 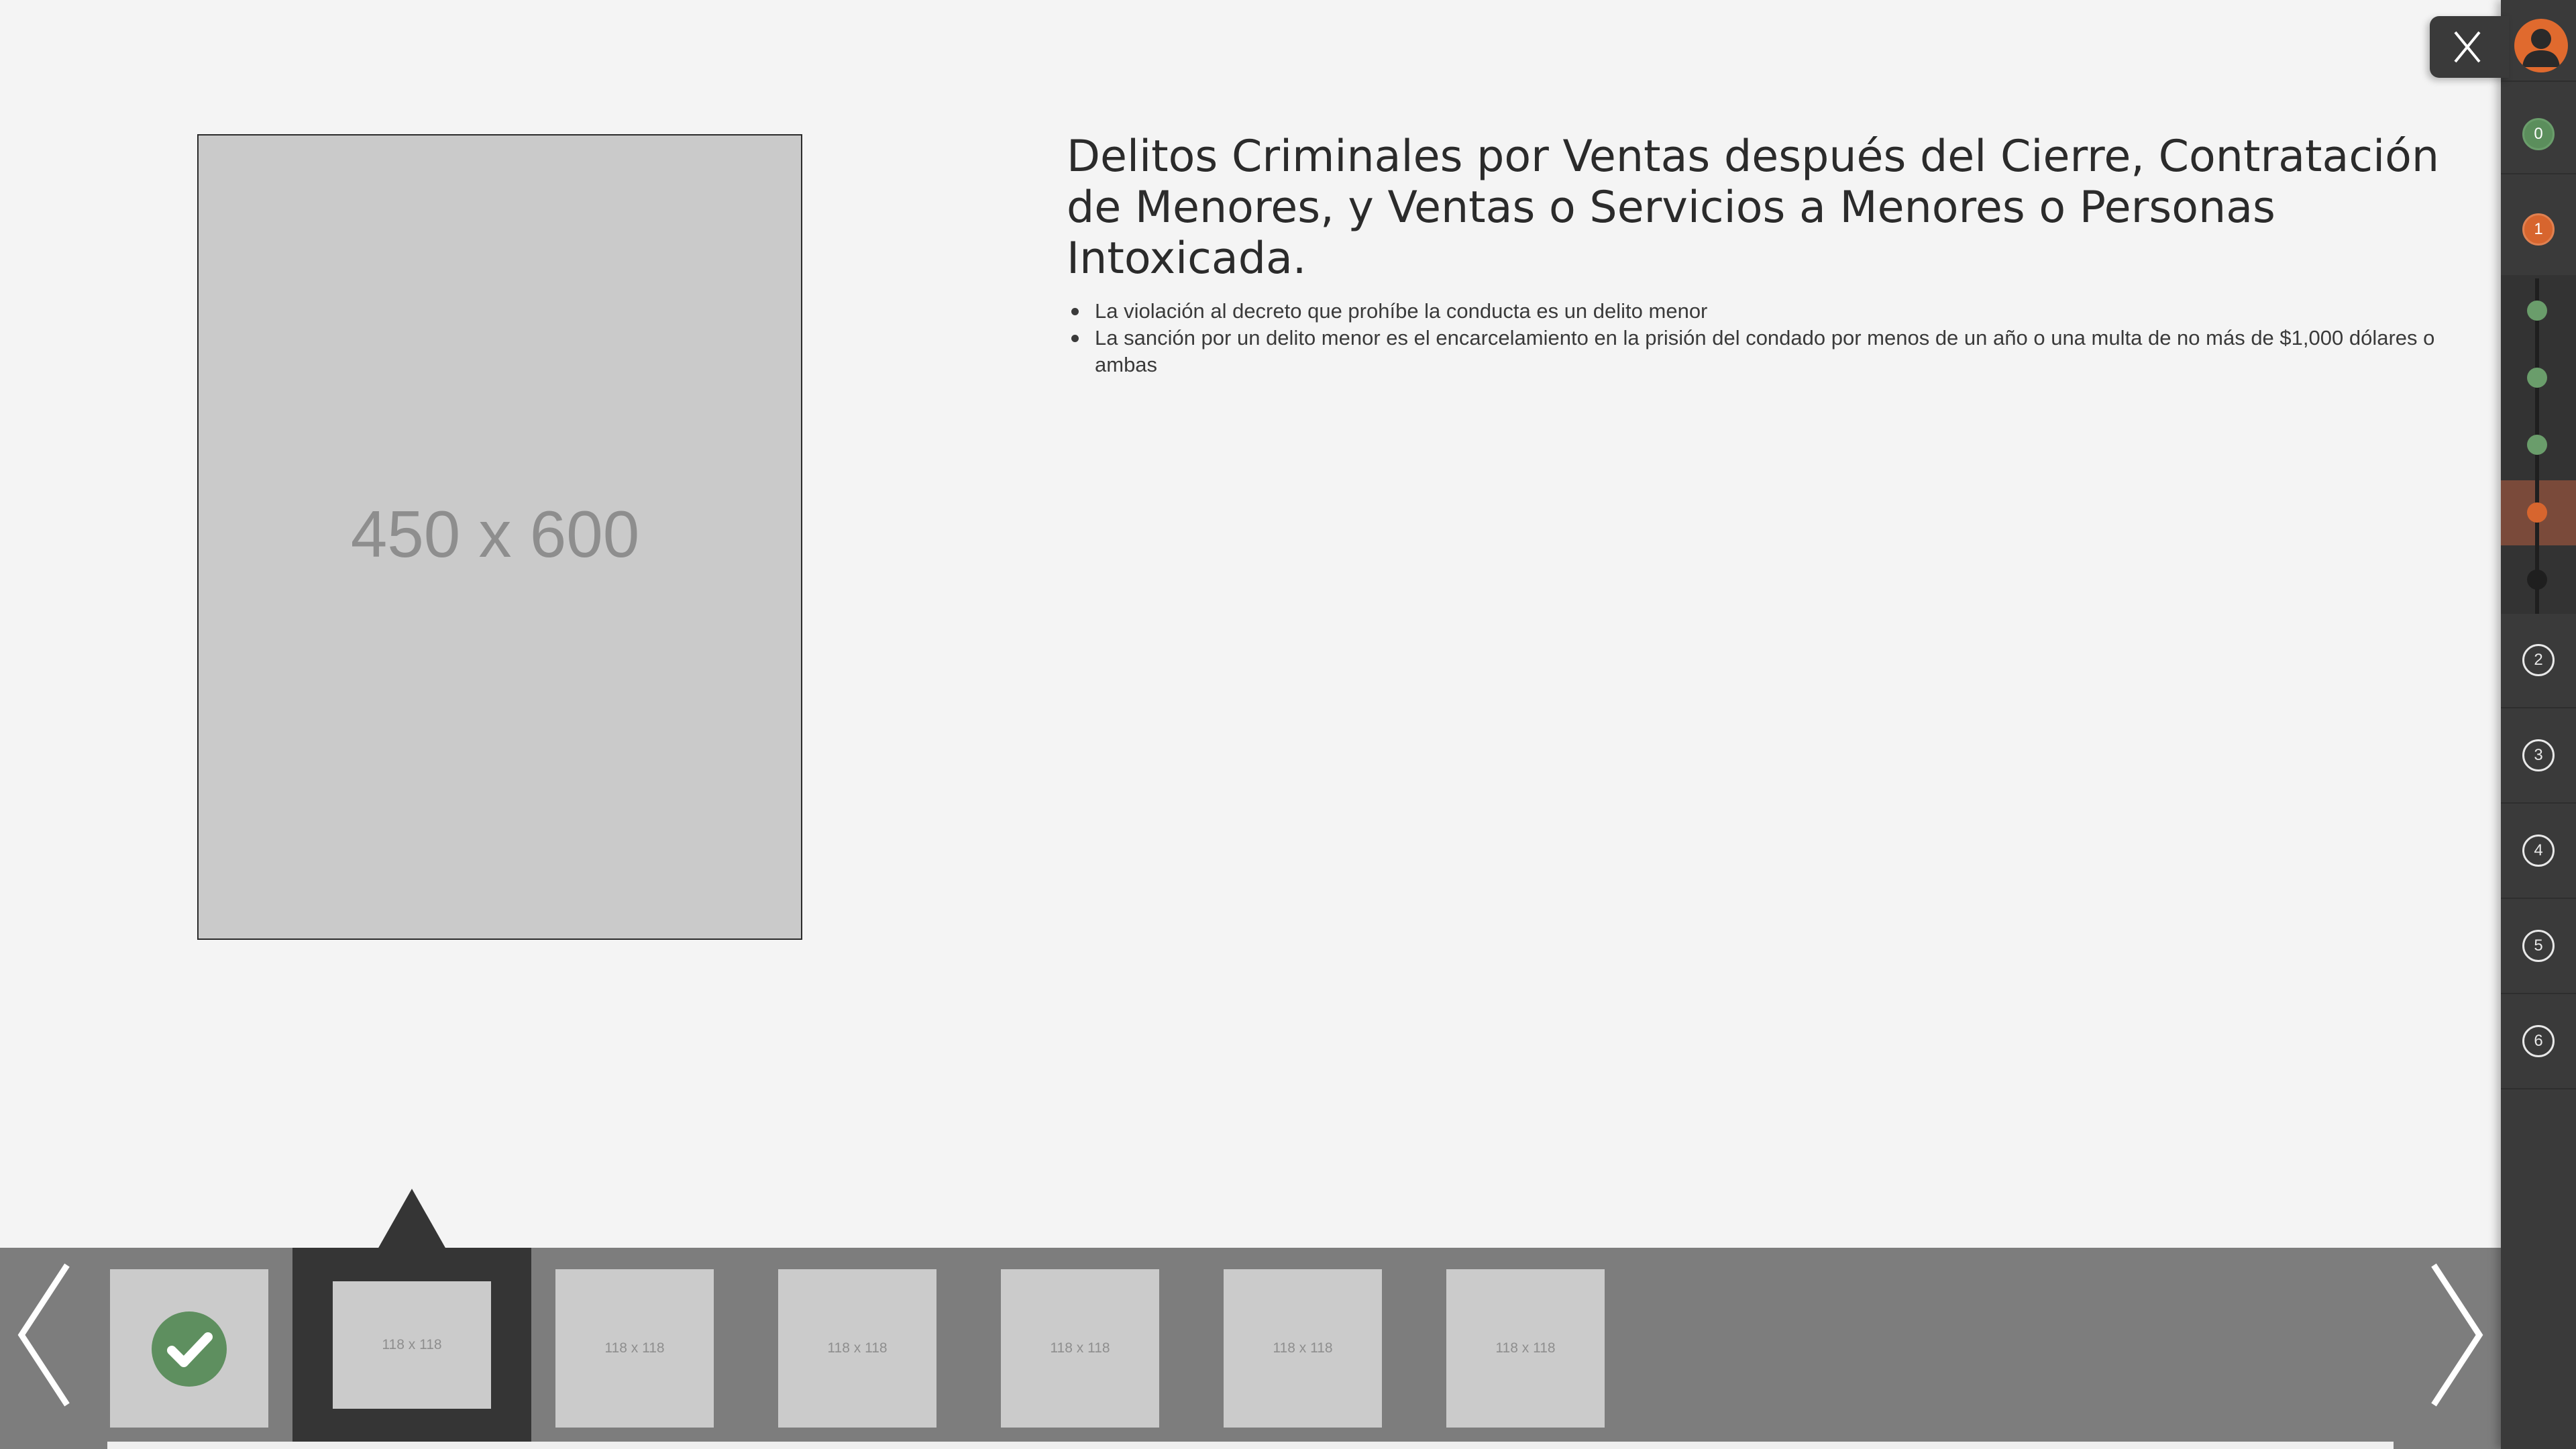 I want to click on step-5: 5, so click(x=2538, y=946).